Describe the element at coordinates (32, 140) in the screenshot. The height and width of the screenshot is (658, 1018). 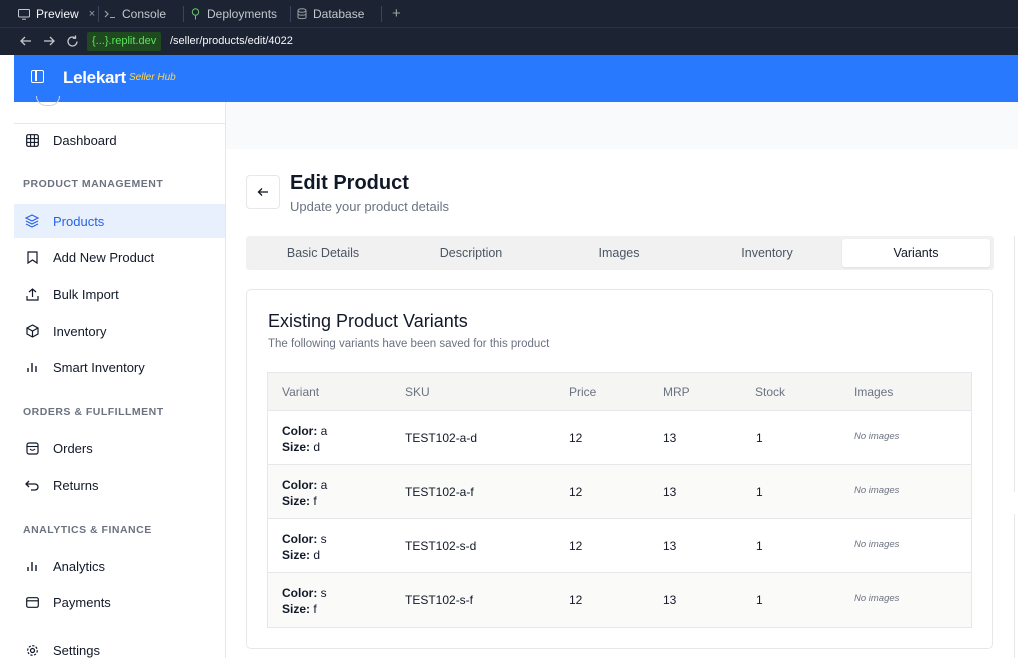
I see `grid-icon` at that location.